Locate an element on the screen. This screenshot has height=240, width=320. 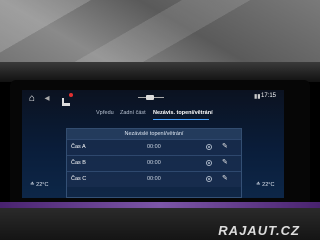
temp-left: ≛ 22°C is located at coordinates (39, 185).